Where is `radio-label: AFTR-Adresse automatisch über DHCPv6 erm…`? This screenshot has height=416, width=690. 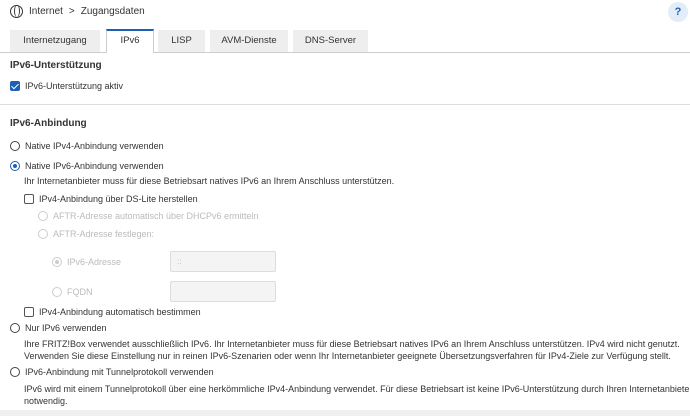
radio-label: AFTR-Adresse automatisch über DHCPv6 erm… is located at coordinates (156, 216).